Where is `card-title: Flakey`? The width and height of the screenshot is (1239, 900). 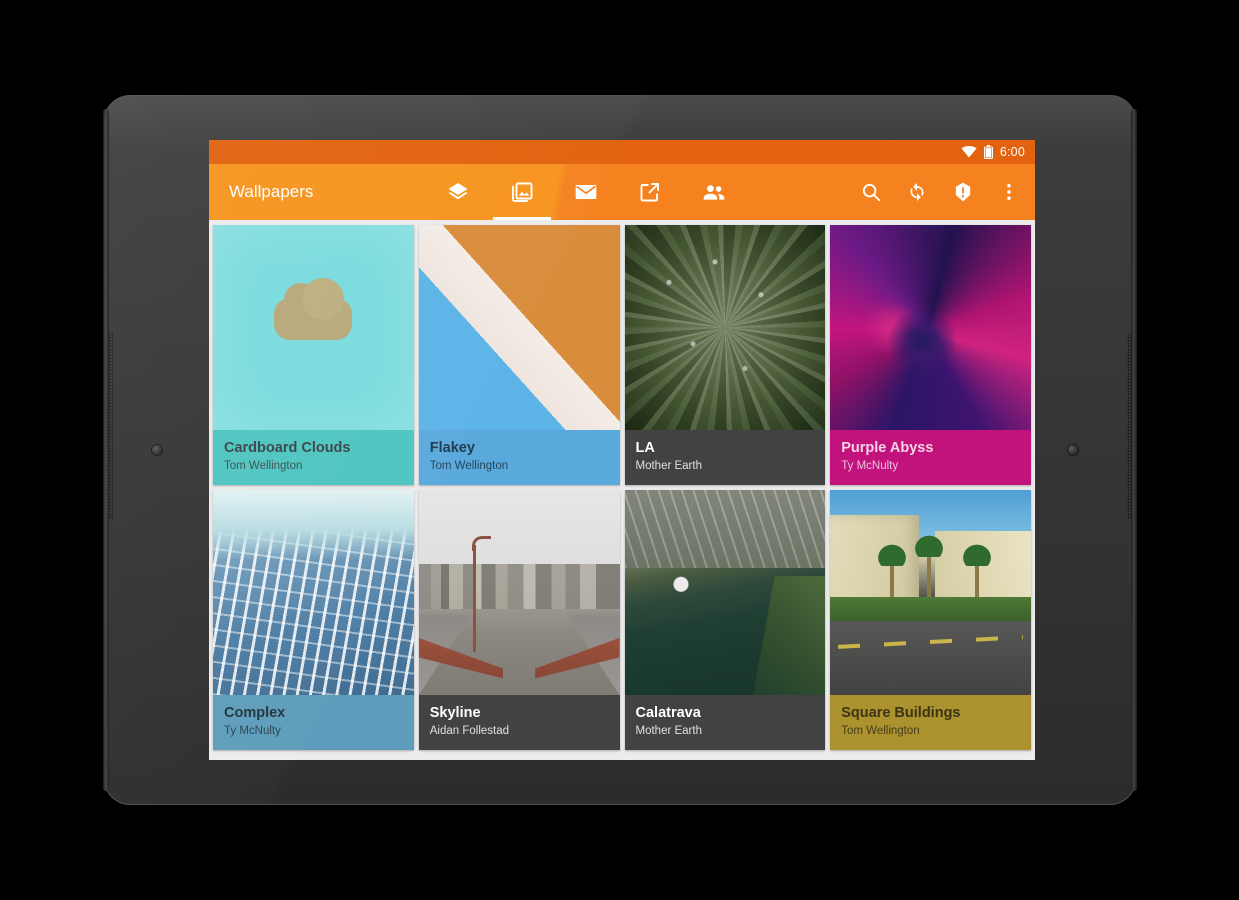
card-title: Flakey is located at coordinates (452, 448).